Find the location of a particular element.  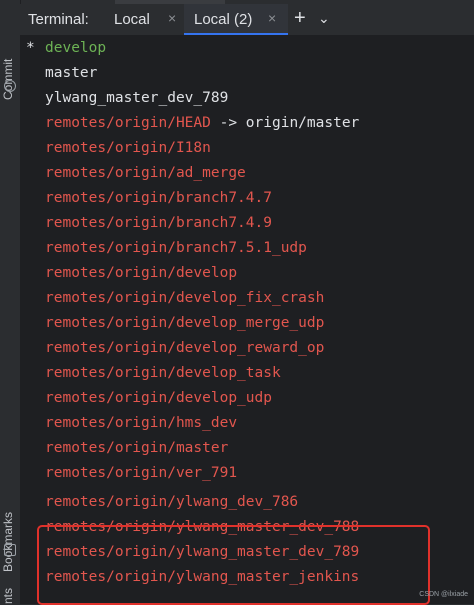

branch-name: remotes/origin/develop is located at coordinates (141, 273).